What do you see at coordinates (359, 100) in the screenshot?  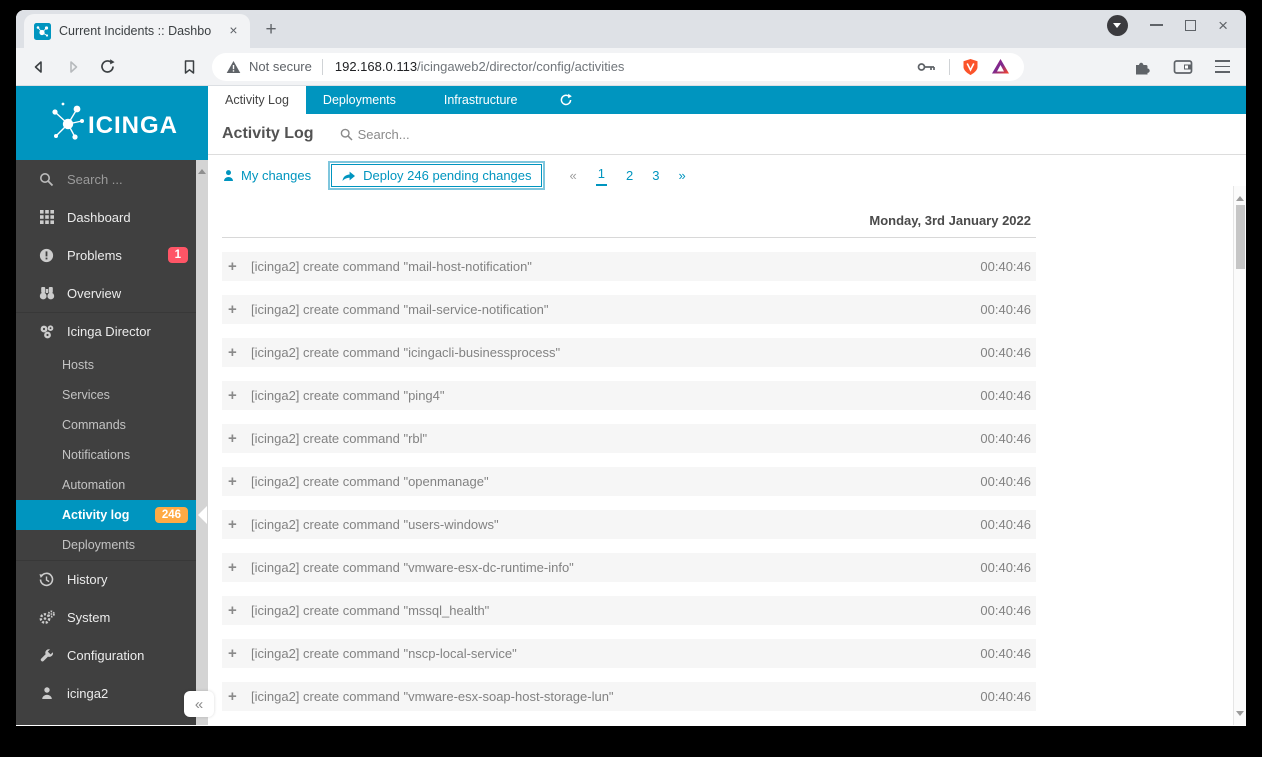 I see `tab-deployments: Deployments` at bounding box center [359, 100].